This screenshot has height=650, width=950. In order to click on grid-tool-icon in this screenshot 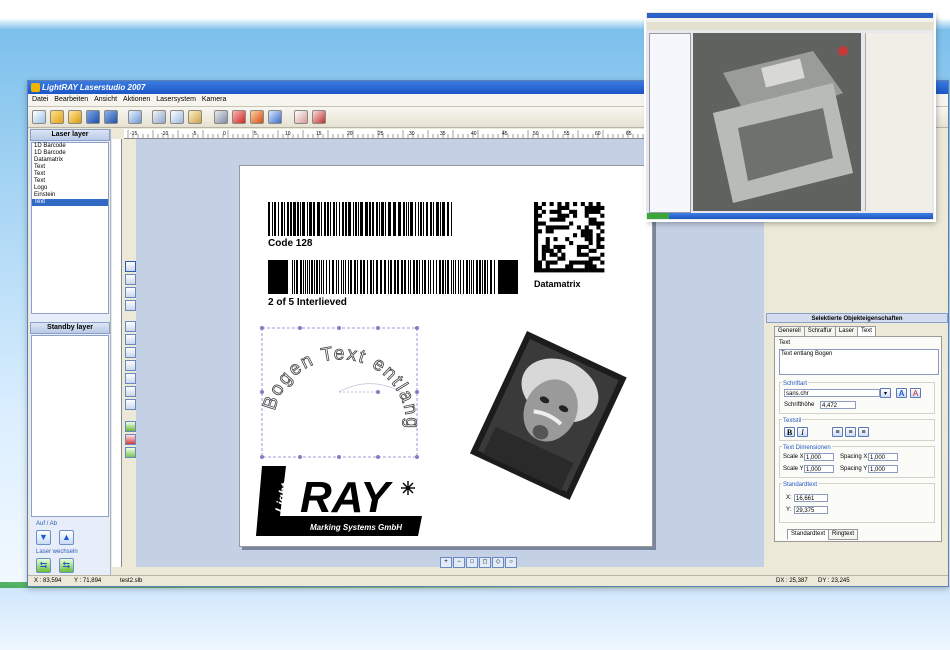, I will do `click(130, 279)`.